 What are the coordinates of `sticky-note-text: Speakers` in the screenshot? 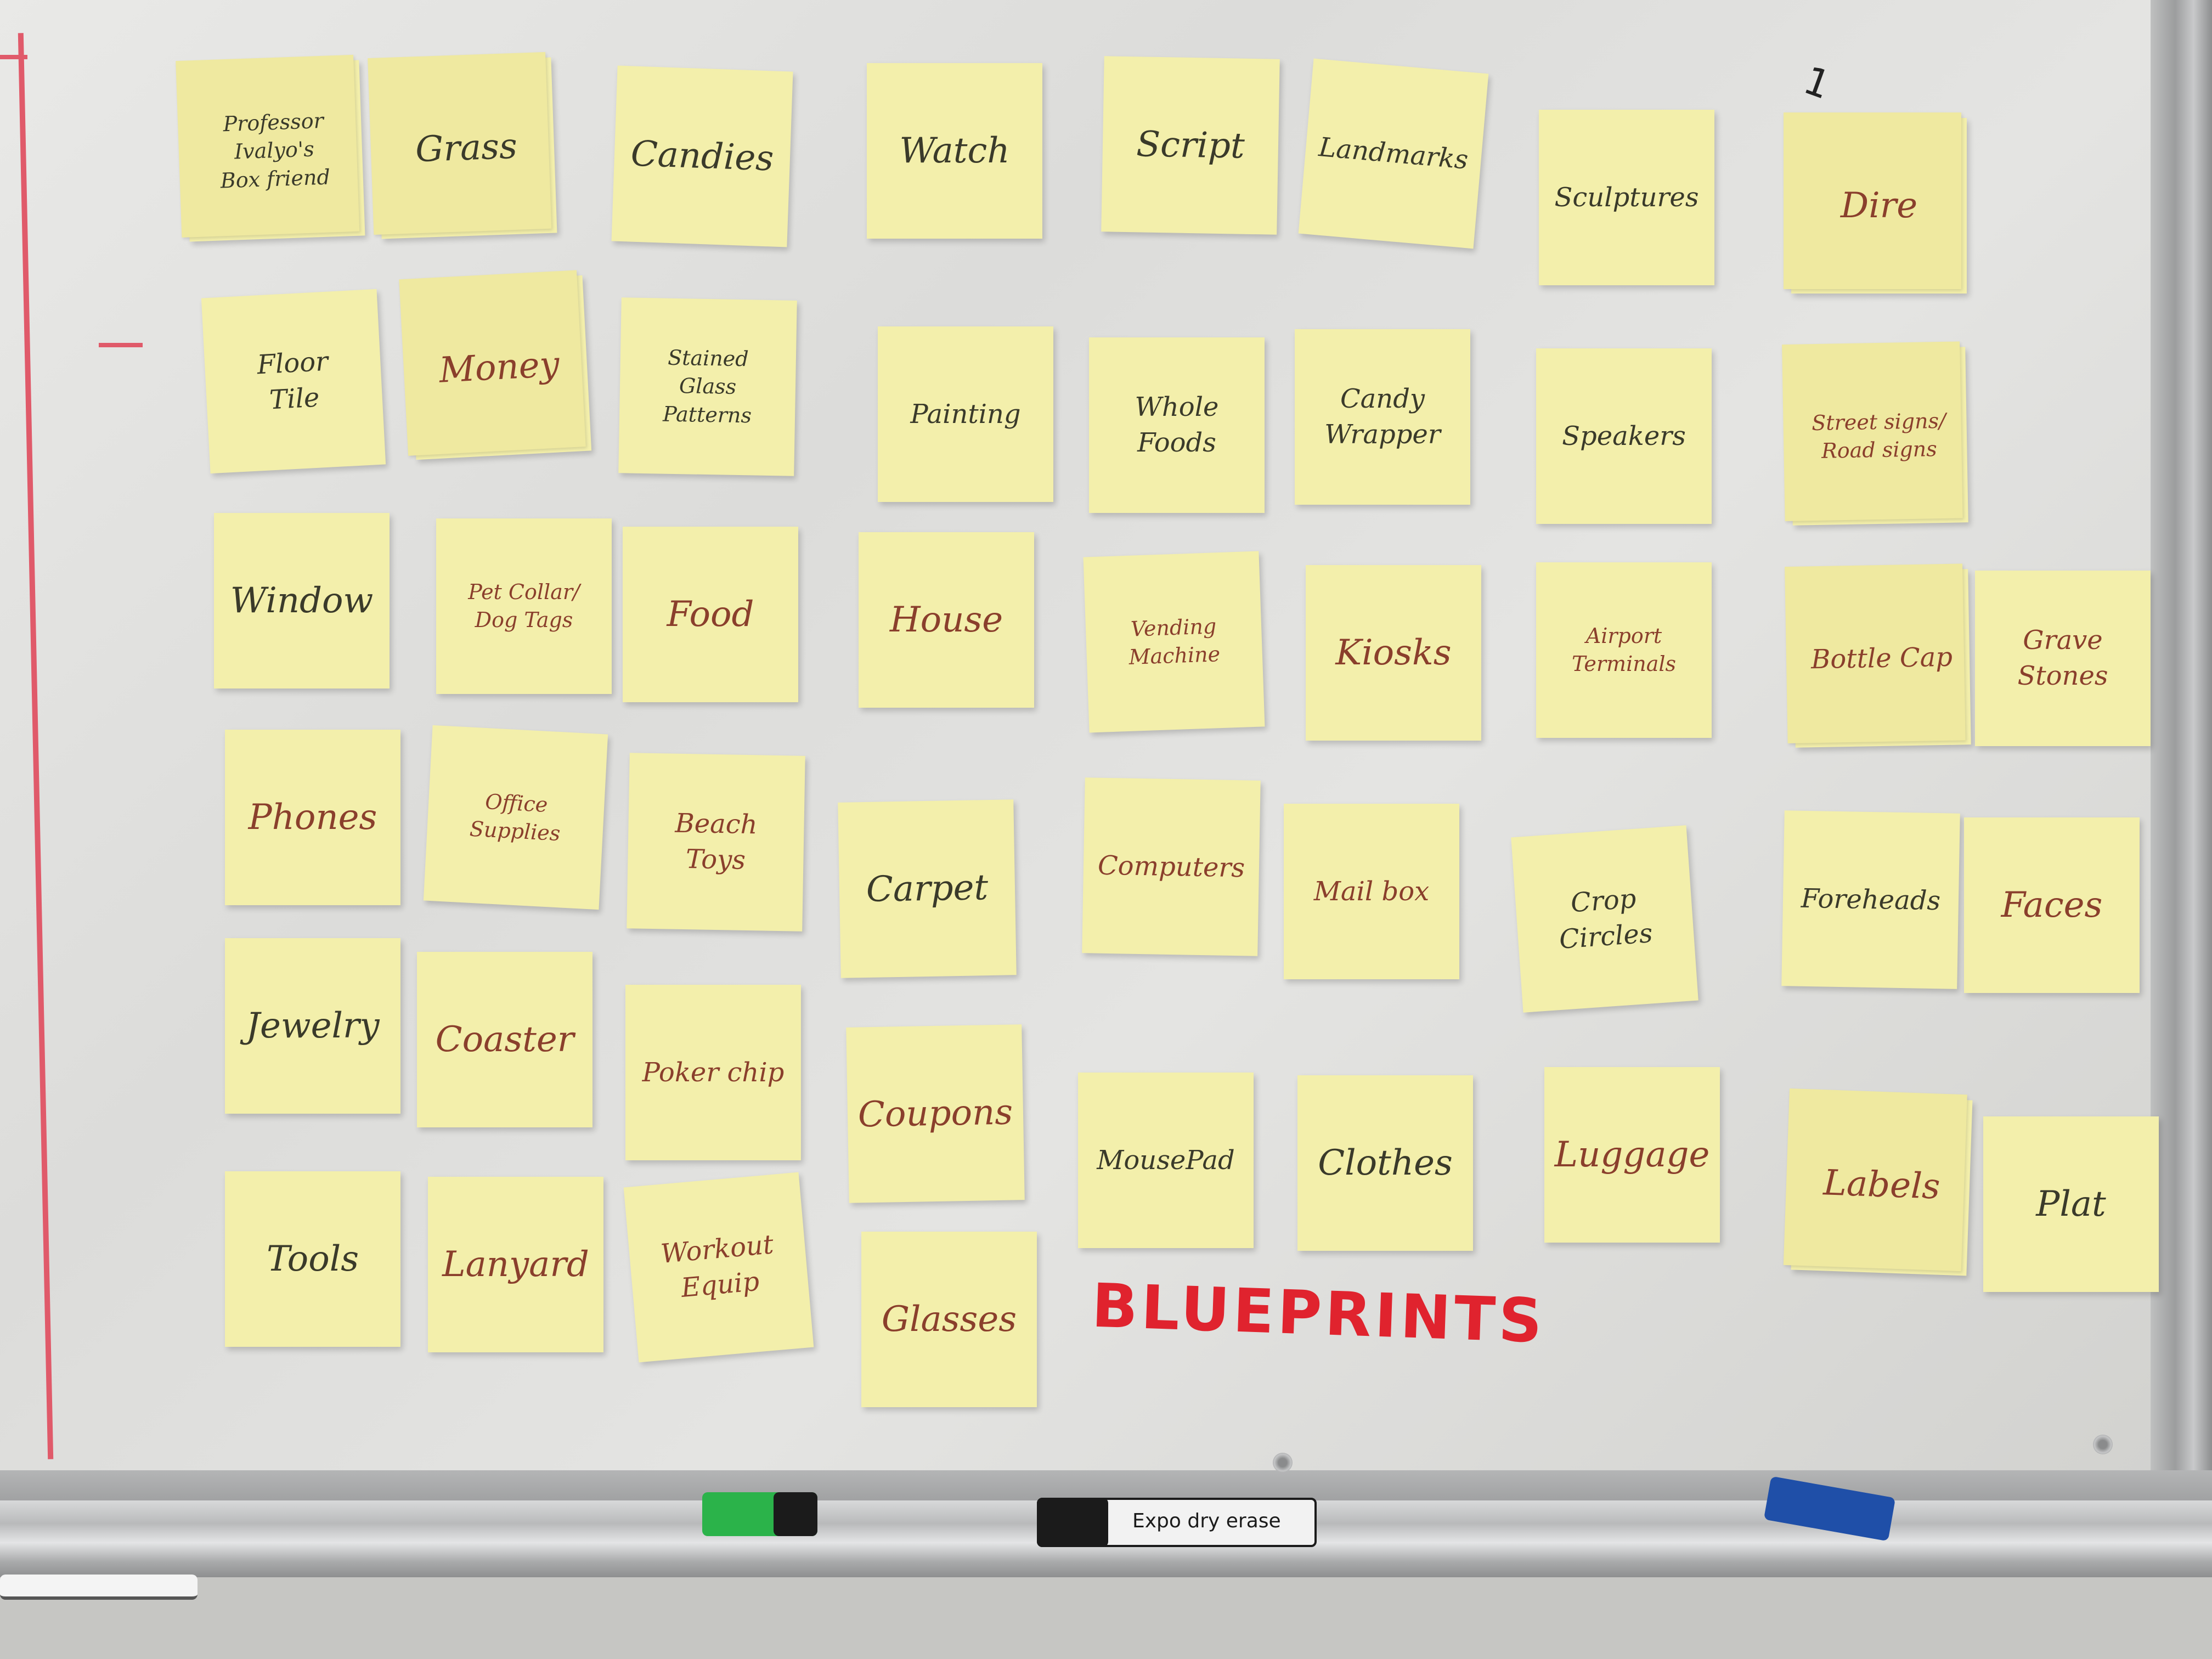 It's located at (1624, 436).